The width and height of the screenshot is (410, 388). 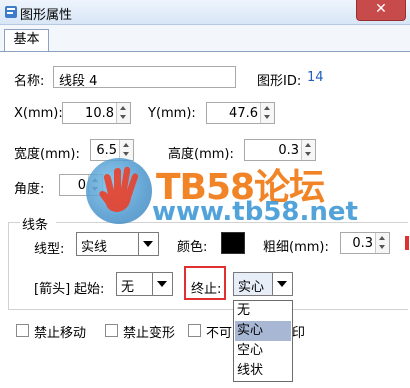 I want to click on line-color-swatch, so click(x=233, y=243).